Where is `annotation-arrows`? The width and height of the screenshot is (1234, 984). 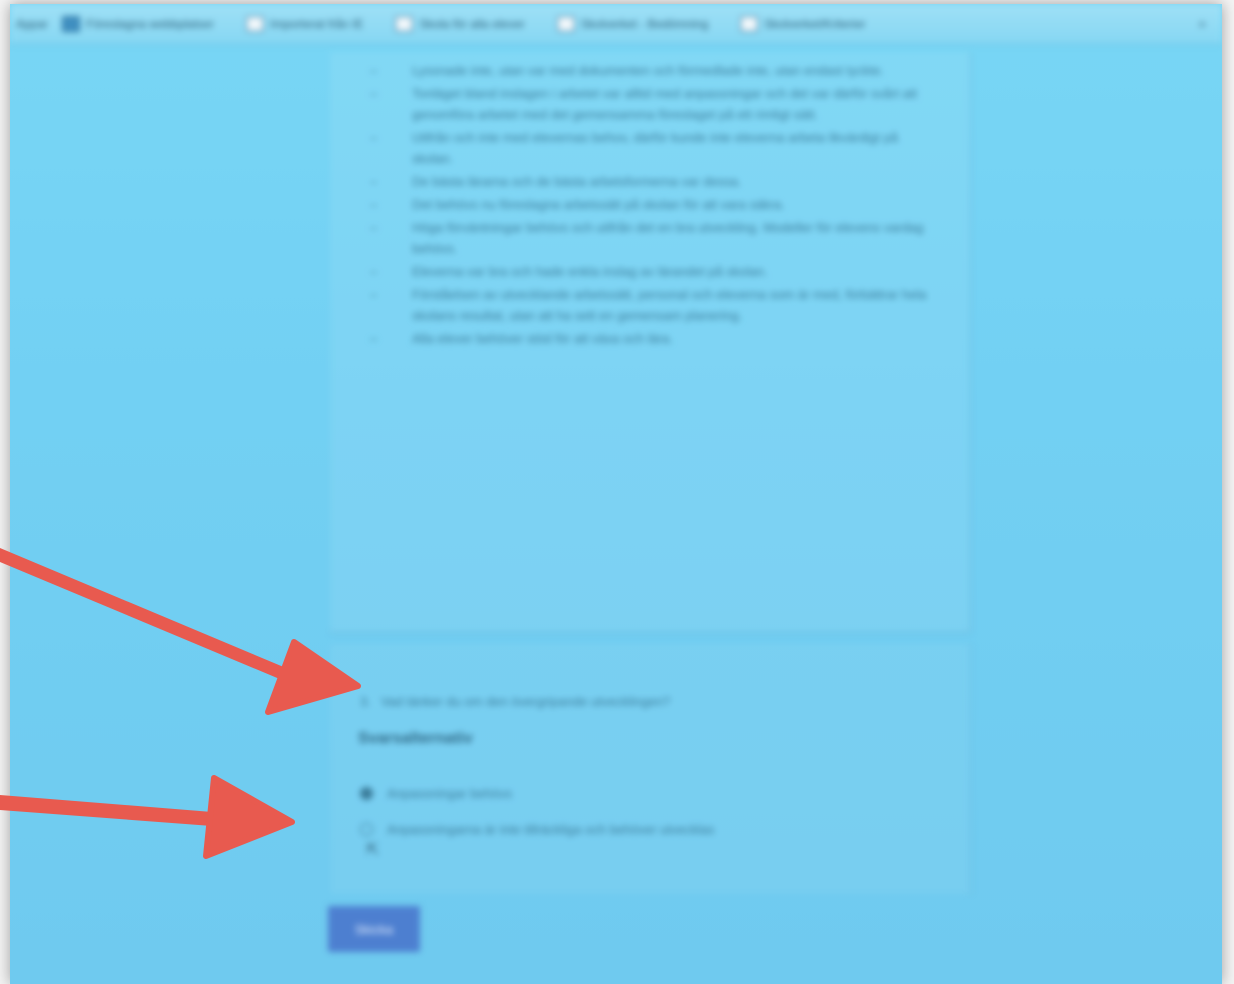 annotation-arrows is located at coordinates (180, 703).